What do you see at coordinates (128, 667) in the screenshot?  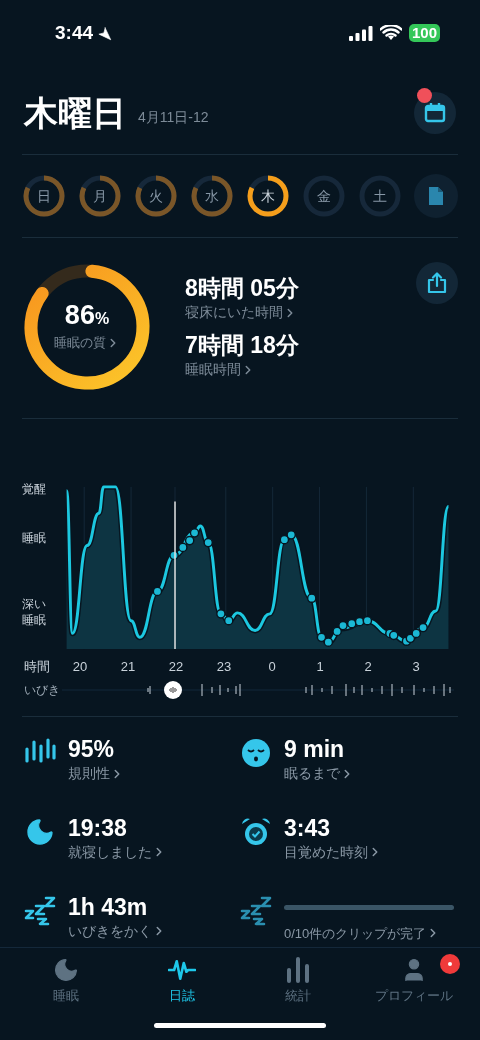 I see `hour-tick: 21` at bounding box center [128, 667].